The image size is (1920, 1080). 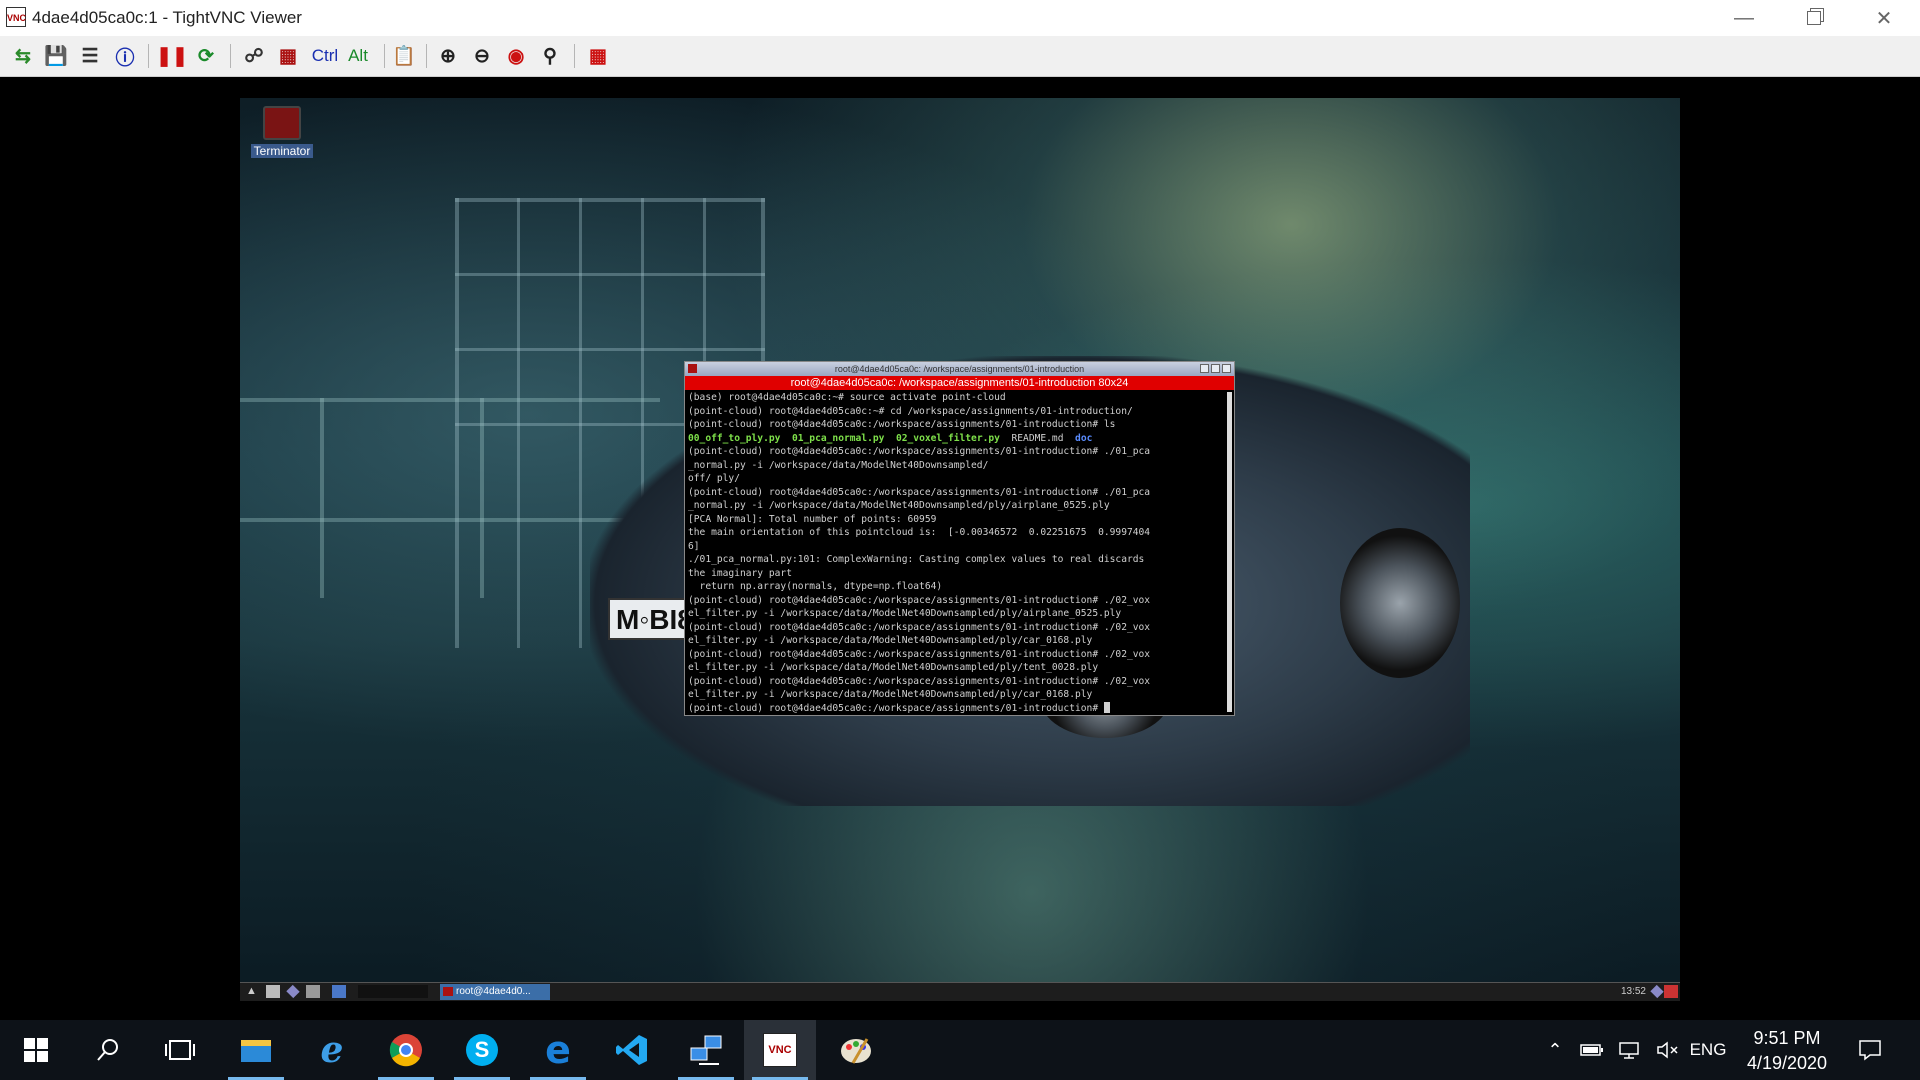 I want to click on power-icon, so click(x=1671, y=991).